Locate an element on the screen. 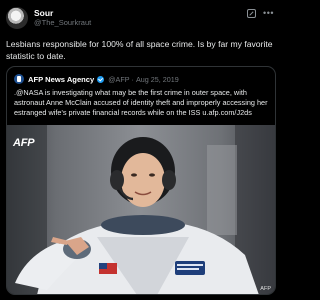  grok-icon is located at coordinates (252, 13).